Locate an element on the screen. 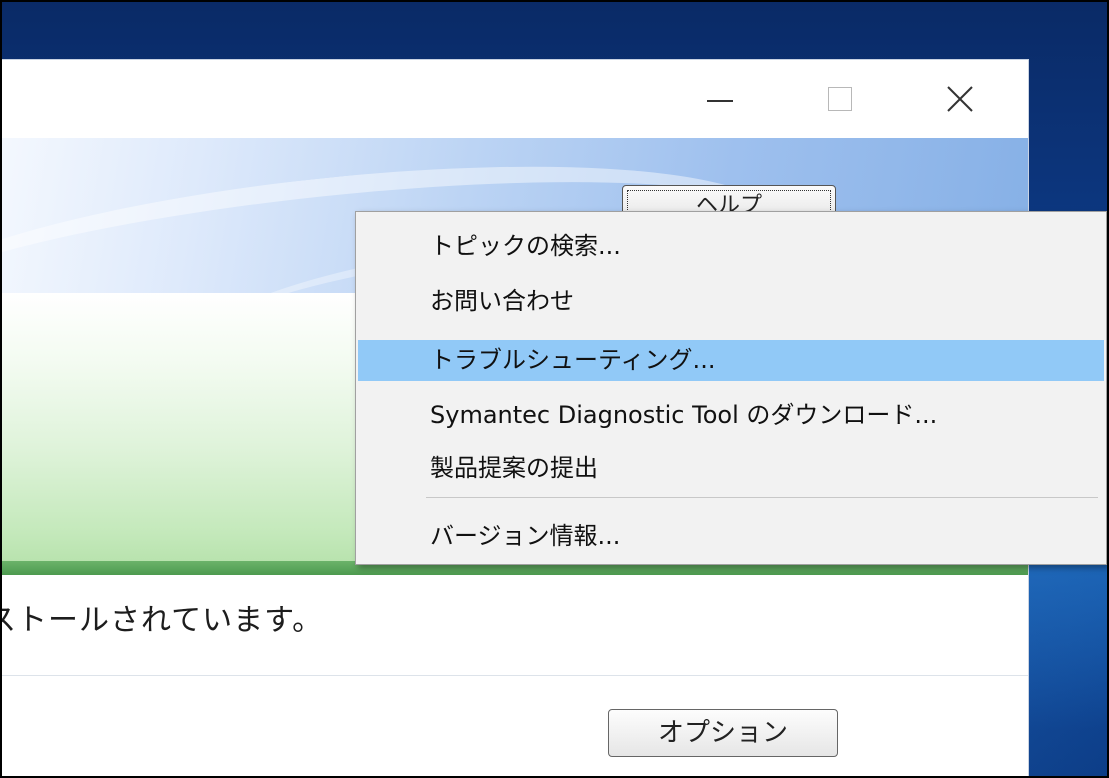 This screenshot has height=778, width=1109. close-button is located at coordinates (960, 99).